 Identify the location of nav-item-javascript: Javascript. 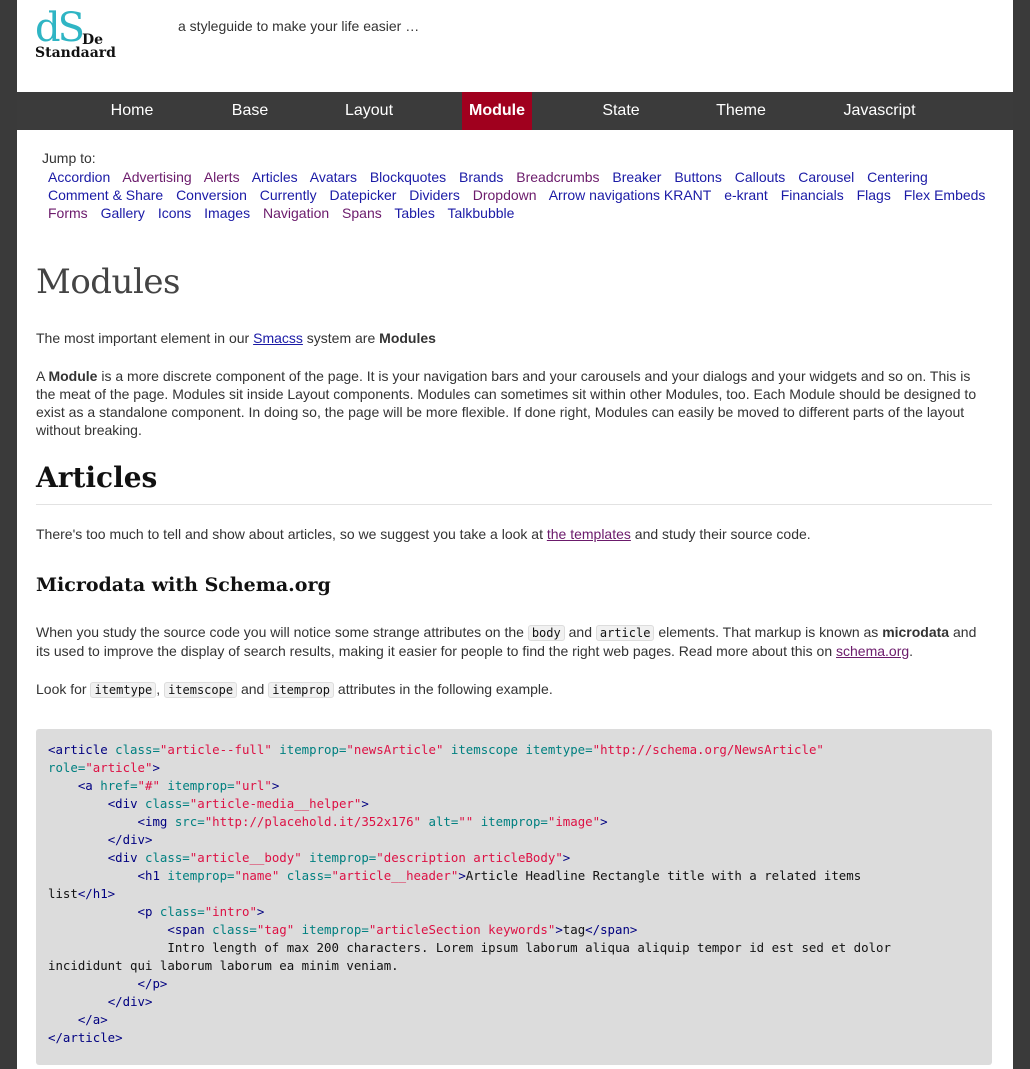
(879, 111).